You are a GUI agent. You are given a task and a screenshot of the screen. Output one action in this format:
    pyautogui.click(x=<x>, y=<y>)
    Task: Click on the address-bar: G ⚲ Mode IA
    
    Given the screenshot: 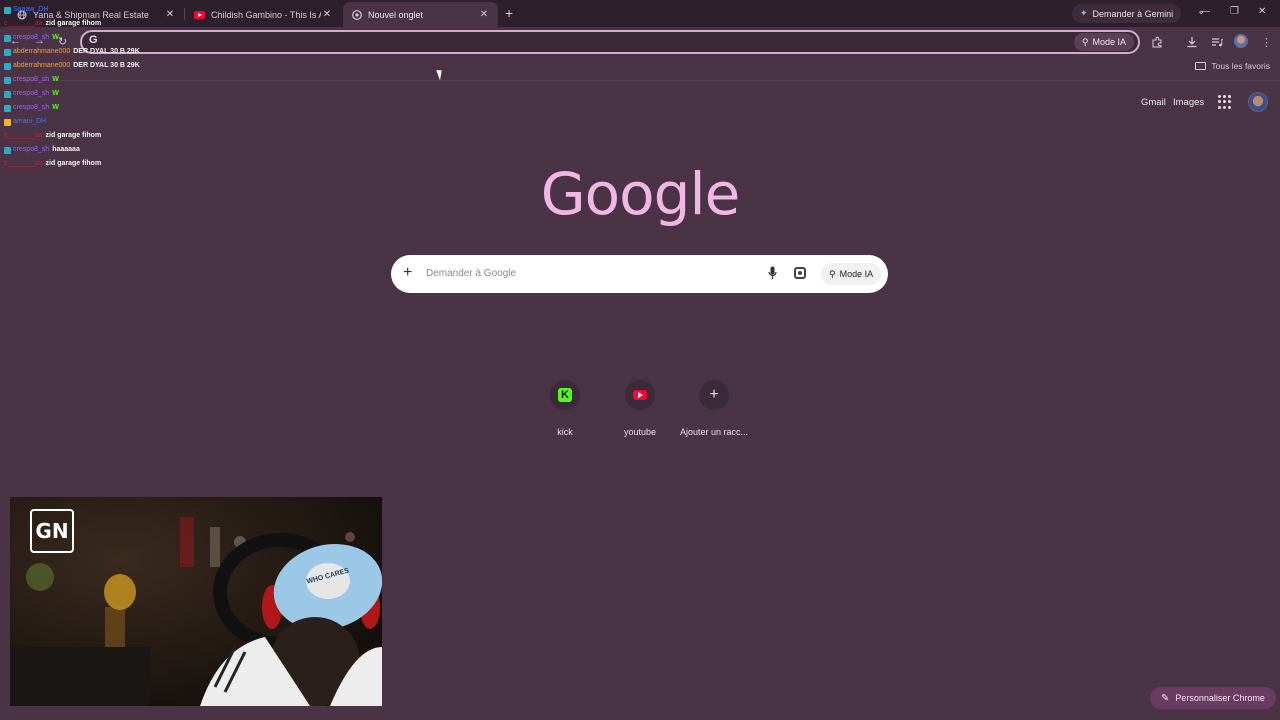 What is the action you would take?
    pyautogui.click(x=610, y=42)
    